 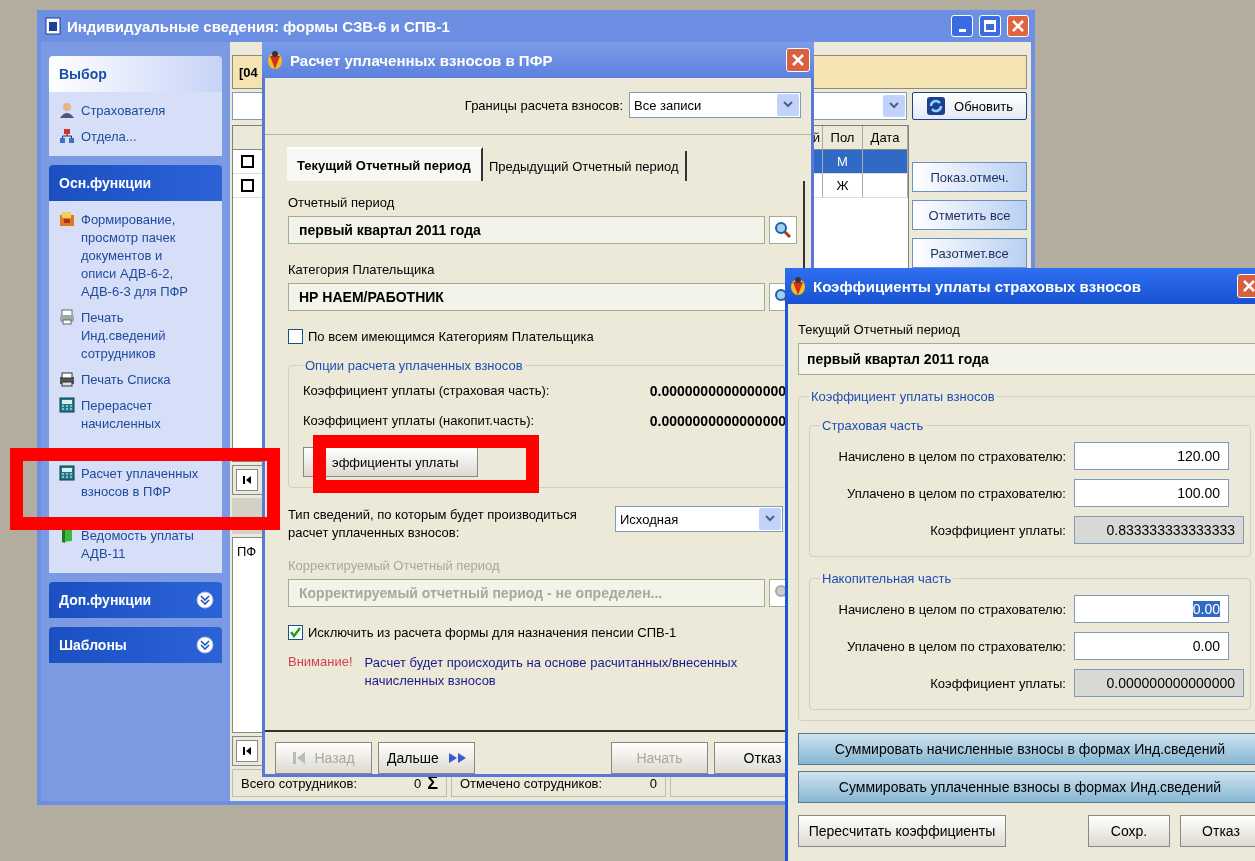 I want to click on minimize-button, so click(x=962, y=26).